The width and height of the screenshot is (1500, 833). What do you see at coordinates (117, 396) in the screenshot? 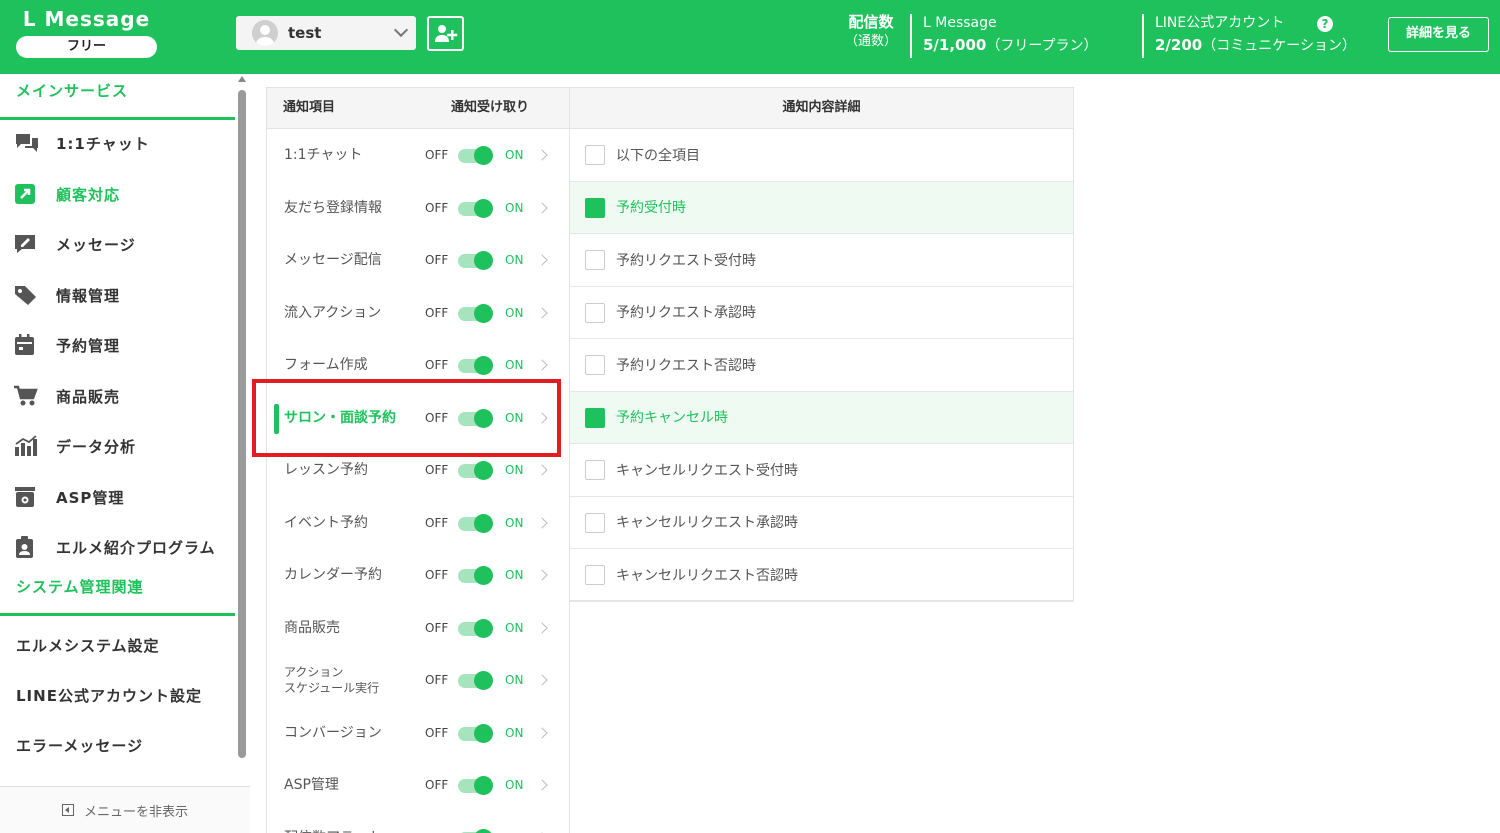
I see `sidebar-item-sales: 商品販売` at bounding box center [117, 396].